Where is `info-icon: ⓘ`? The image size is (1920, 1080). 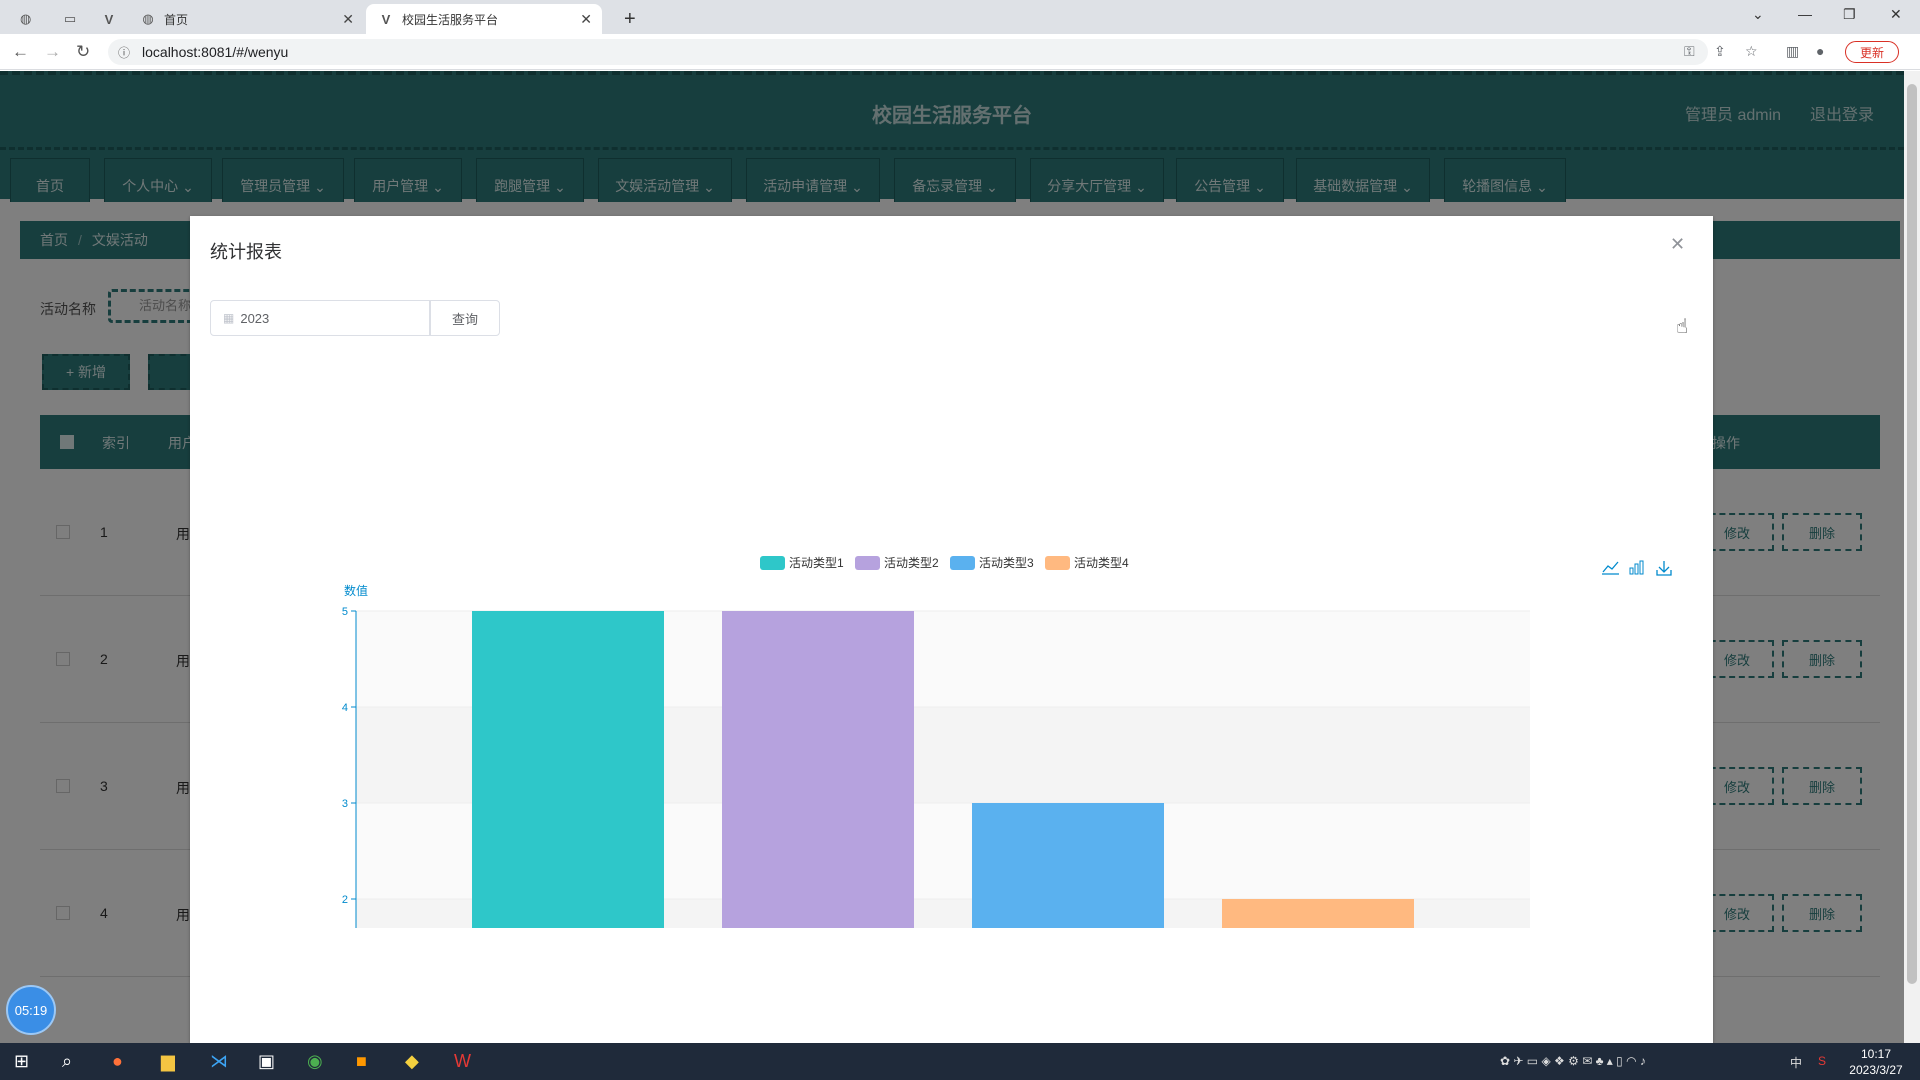
info-icon: ⓘ is located at coordinates (124, 52).